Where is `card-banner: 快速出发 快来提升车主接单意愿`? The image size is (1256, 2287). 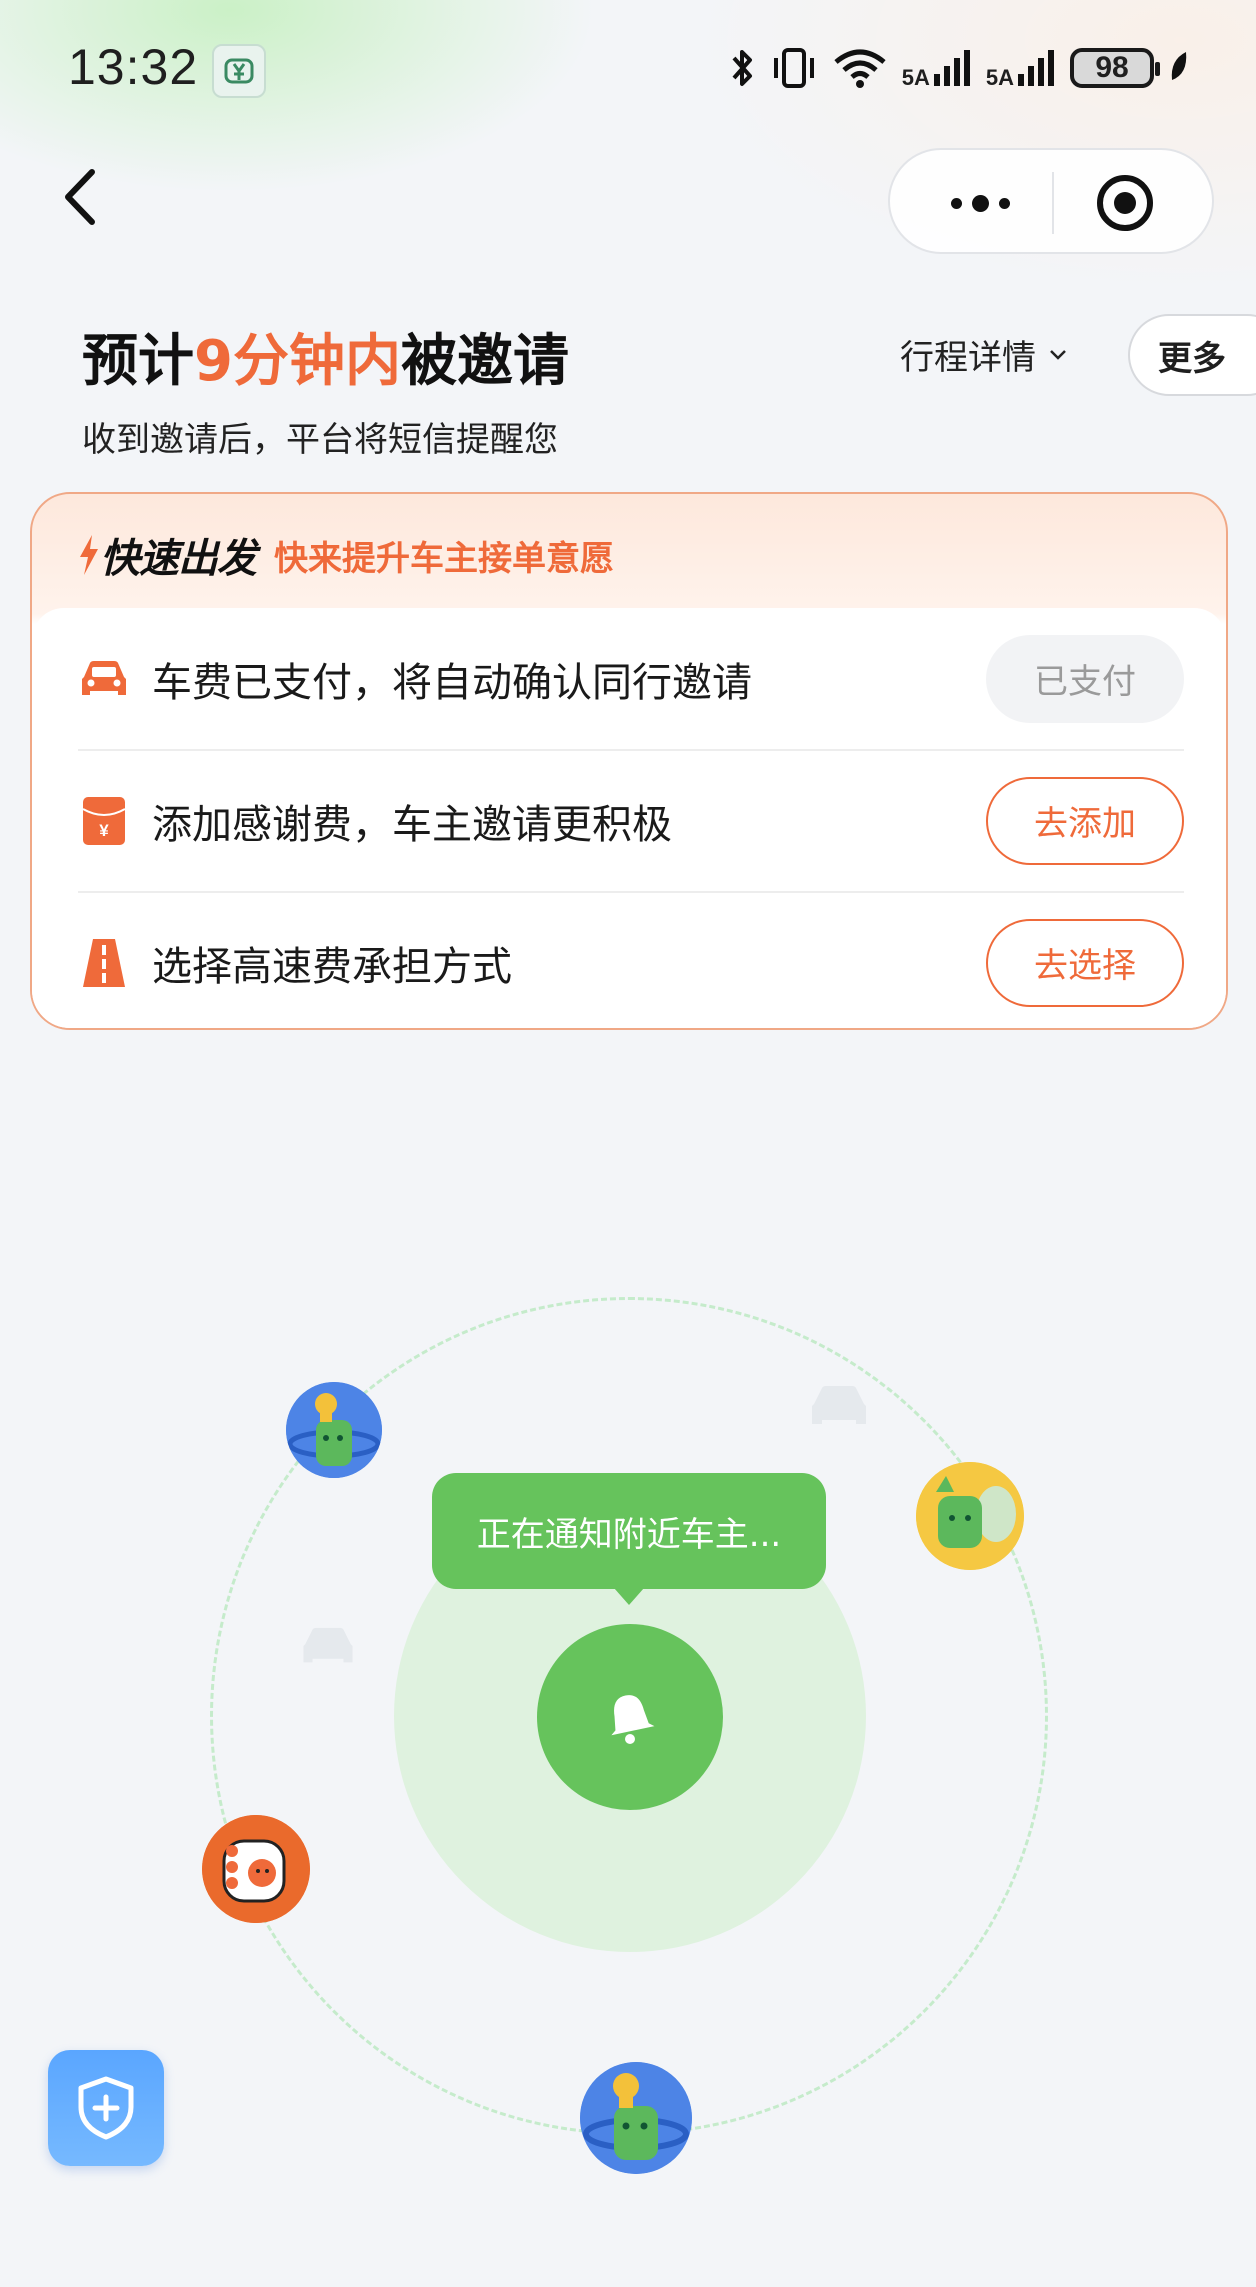
card-banner: 快速出发 快来提升车主接单意愿 is located at coordinates (346, 555).